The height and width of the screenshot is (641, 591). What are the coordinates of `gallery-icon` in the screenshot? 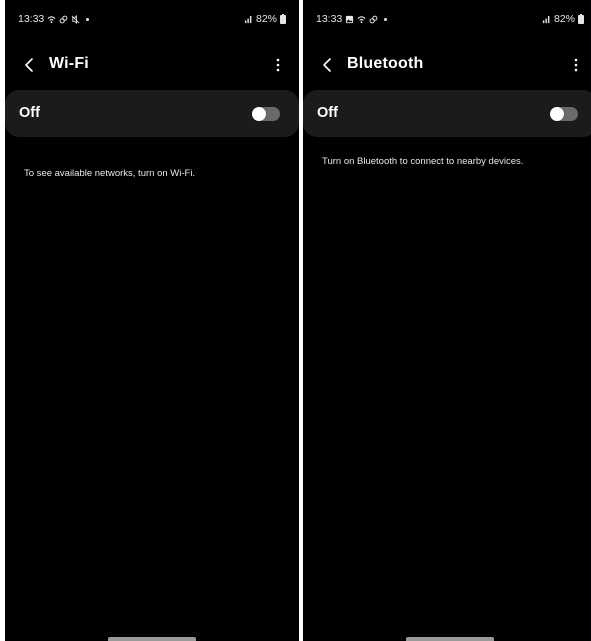 It's located at (349, 19).